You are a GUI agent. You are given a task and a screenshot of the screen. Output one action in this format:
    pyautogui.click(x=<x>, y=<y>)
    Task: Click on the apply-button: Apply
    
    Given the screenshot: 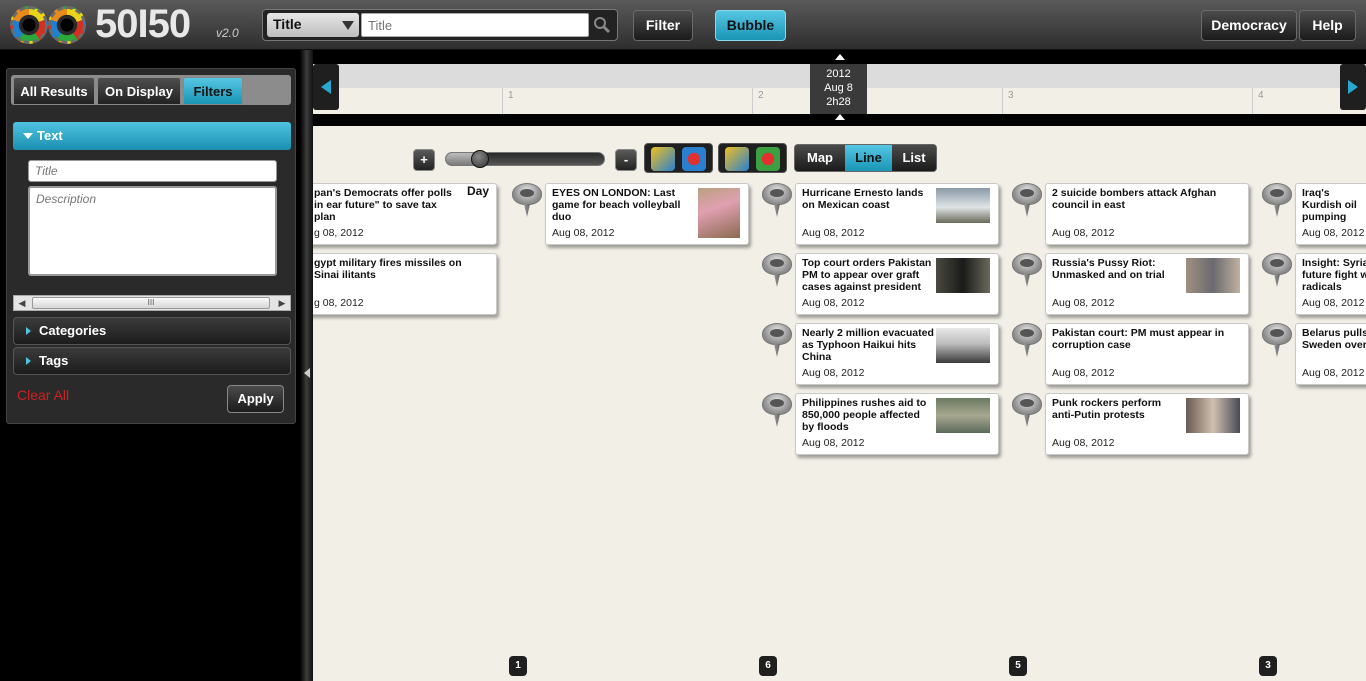 What is the action you would take?
    pyautogui.click(x=255, y=399)
    